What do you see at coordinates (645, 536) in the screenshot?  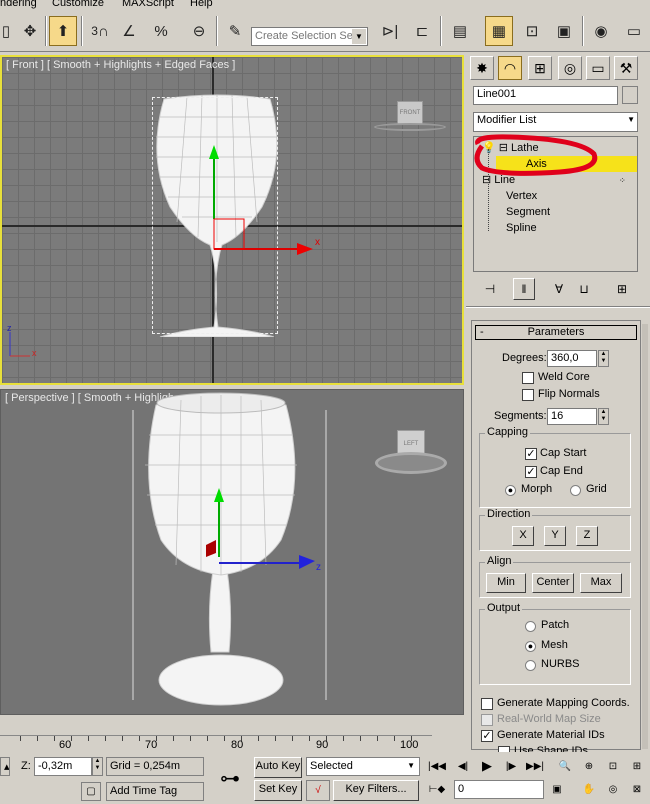 I see `panel-scrollbar` at bounding box center [645, 536].